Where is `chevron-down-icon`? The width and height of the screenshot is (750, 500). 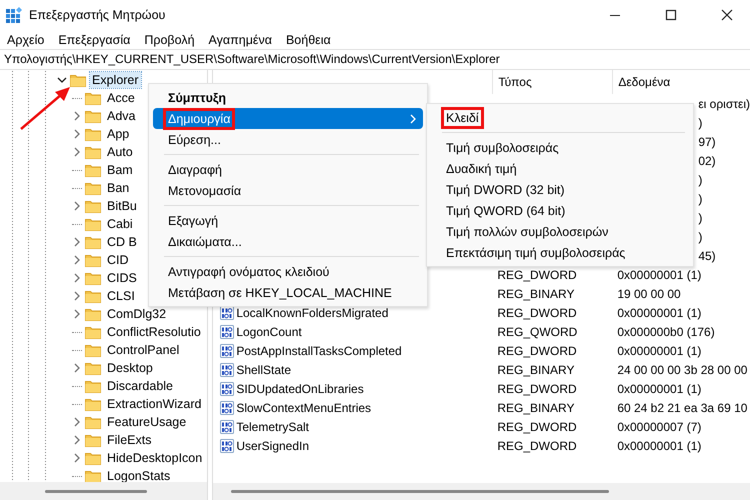
chevron-down-icon is located at coordinates (62, 80).